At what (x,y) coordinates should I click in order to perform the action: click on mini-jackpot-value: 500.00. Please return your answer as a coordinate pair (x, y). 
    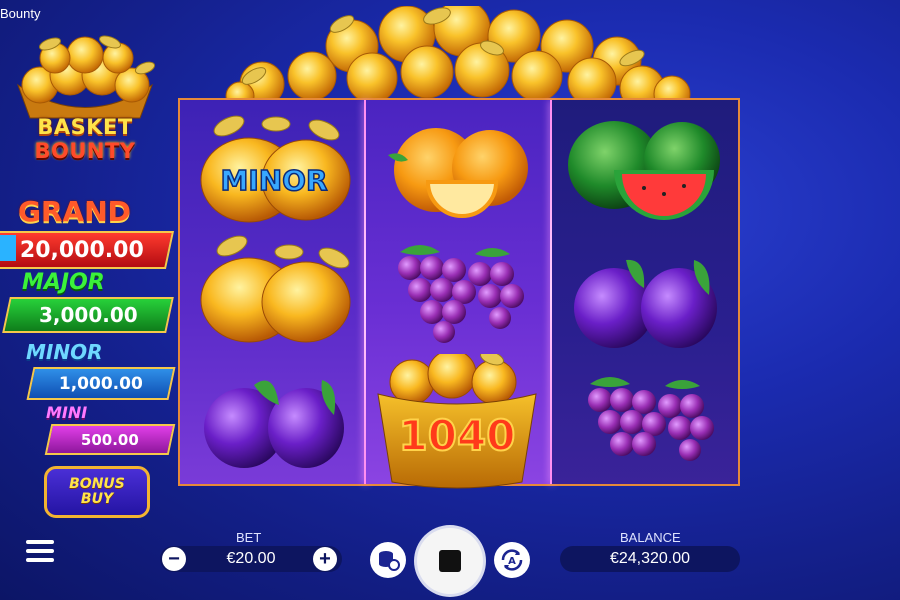
    Looking at the image, I should click on (110, 439).